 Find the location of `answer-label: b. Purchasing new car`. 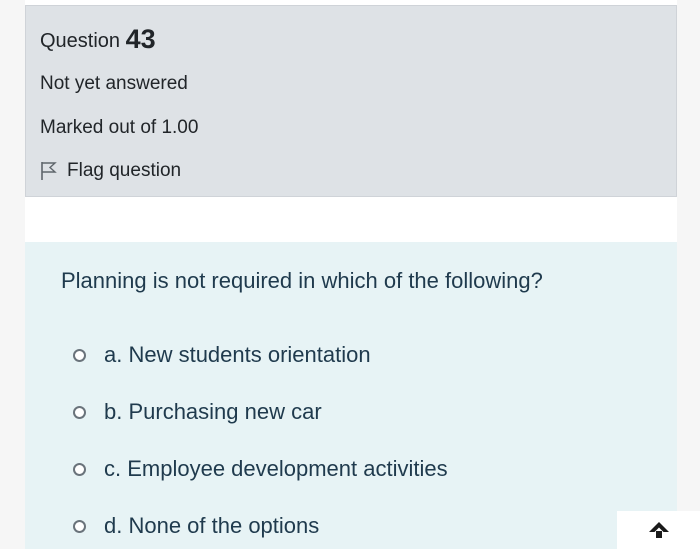

answer-label: b. Purchasing new car is located at coordinates (213, 411).